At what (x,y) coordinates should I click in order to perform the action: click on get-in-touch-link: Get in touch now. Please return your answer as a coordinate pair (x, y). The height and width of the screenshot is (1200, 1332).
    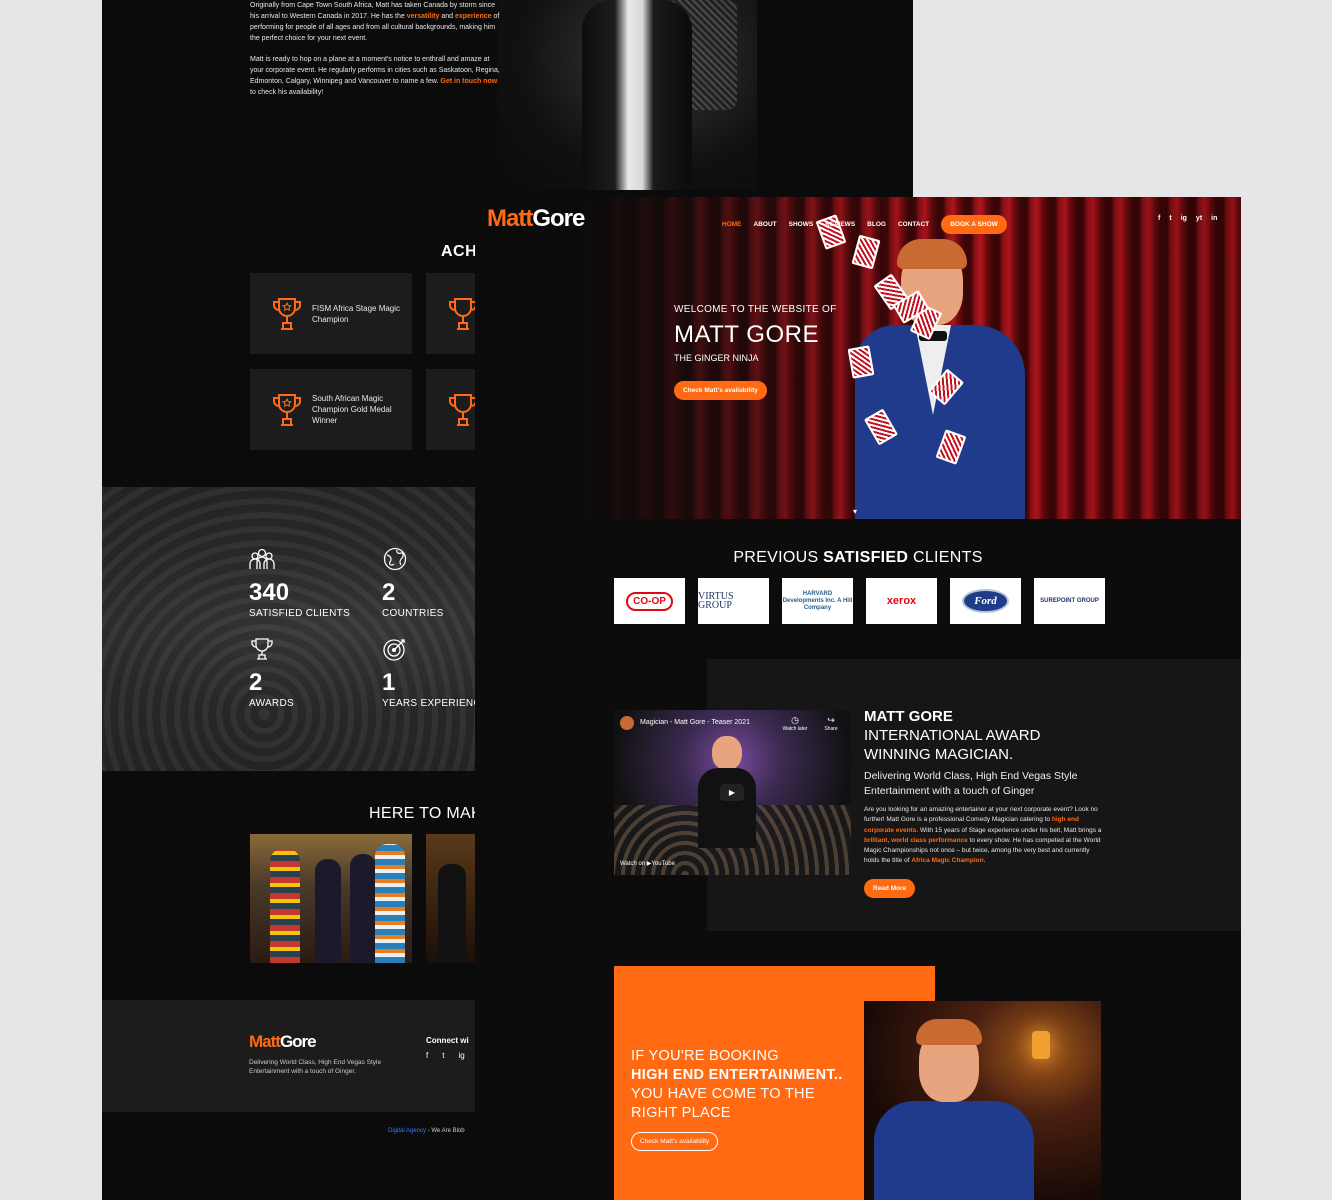
    Looking at the image, I should click on (468, 81).